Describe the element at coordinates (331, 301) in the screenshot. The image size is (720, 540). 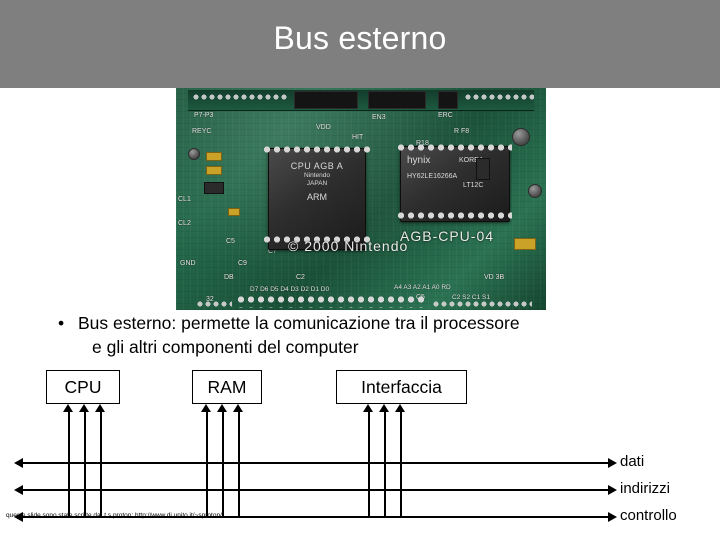
I see `bottom-pin-field` at that location.